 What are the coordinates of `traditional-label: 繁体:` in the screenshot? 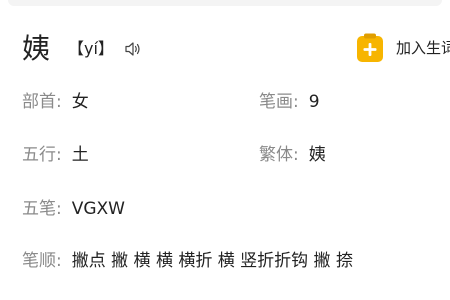 It's located at (279, 155).